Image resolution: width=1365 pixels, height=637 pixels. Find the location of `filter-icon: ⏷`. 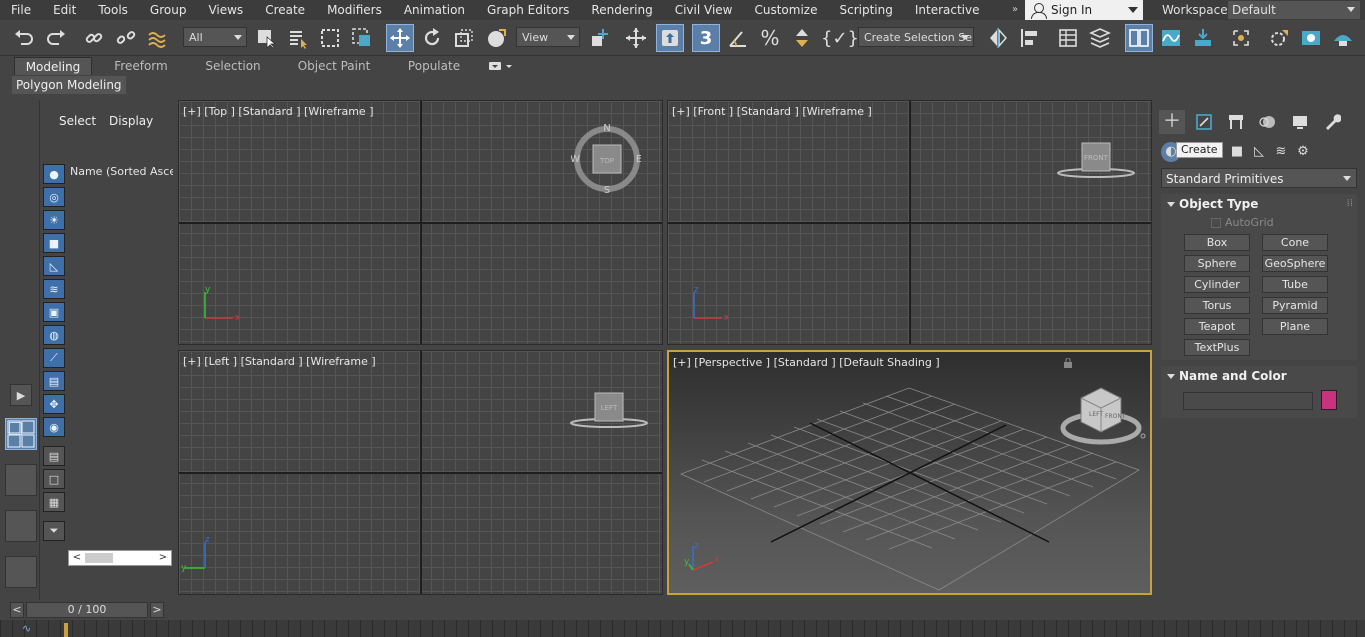

filter-icon: ⏷ is located at coordinates (54, 531).